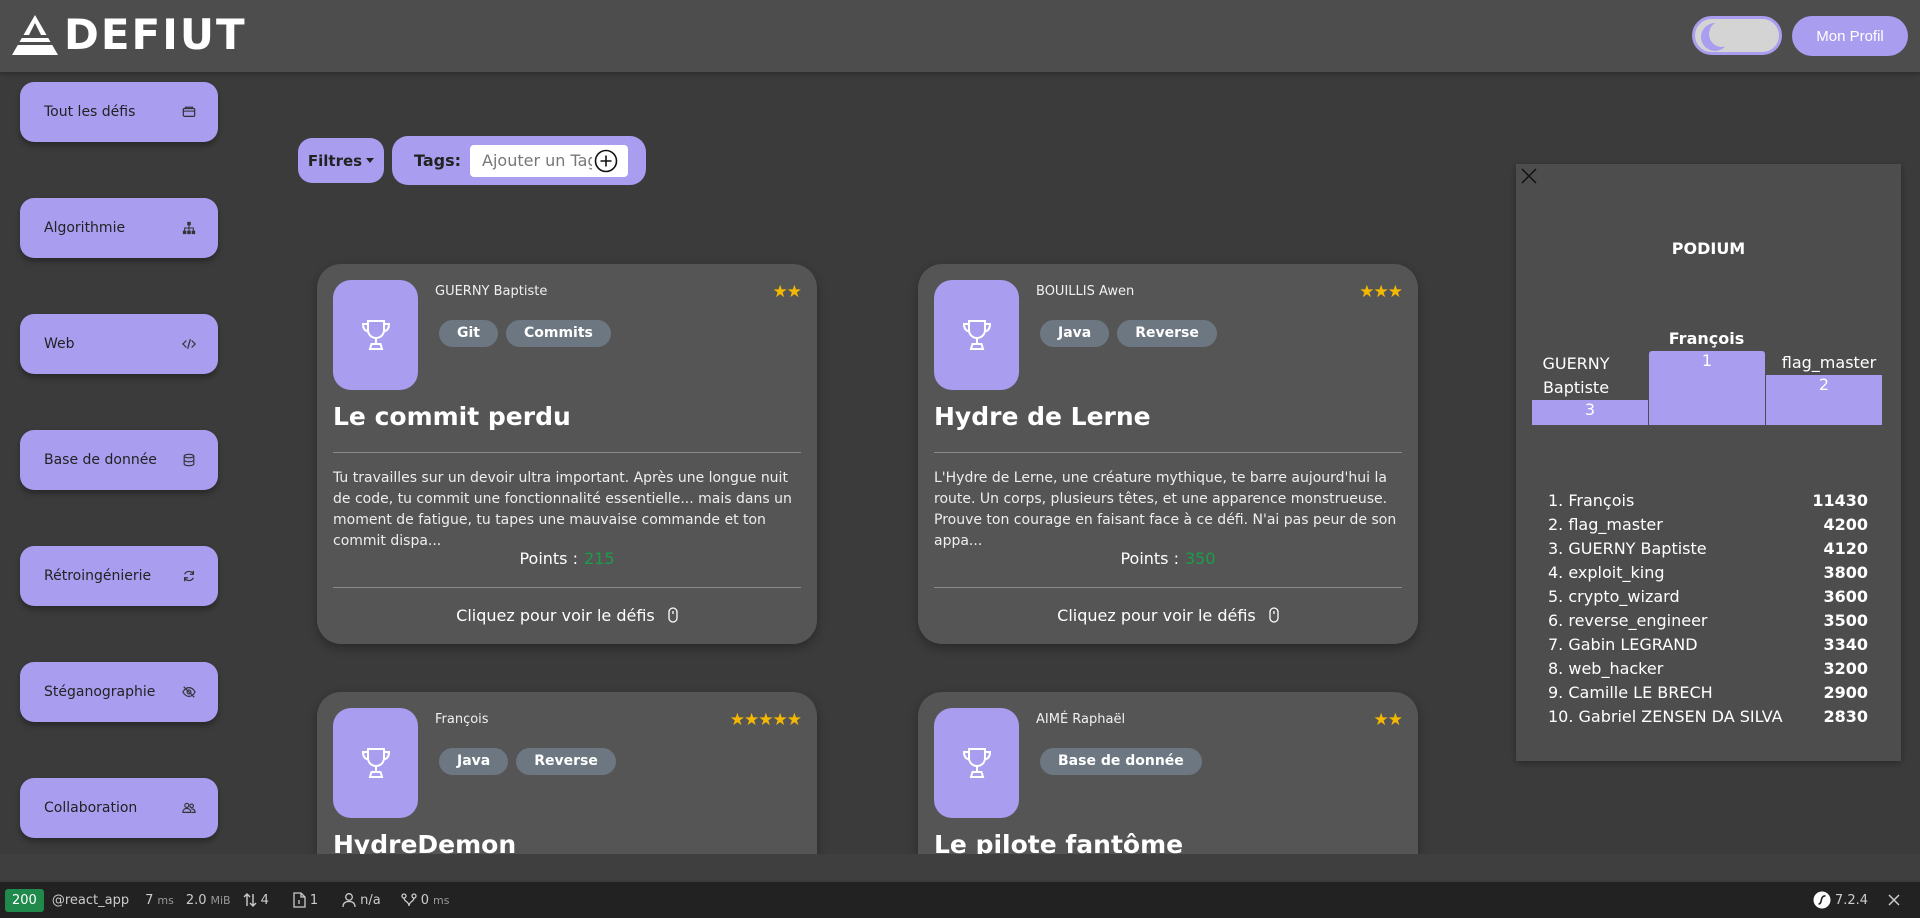 Image resolution: width=1920 pixels, height=918 pixels. What do you see at coordinates (85, 228) in the screenshot?
I see `sidebar-item-label: Algorithmie` at bounding box center [85, 228].